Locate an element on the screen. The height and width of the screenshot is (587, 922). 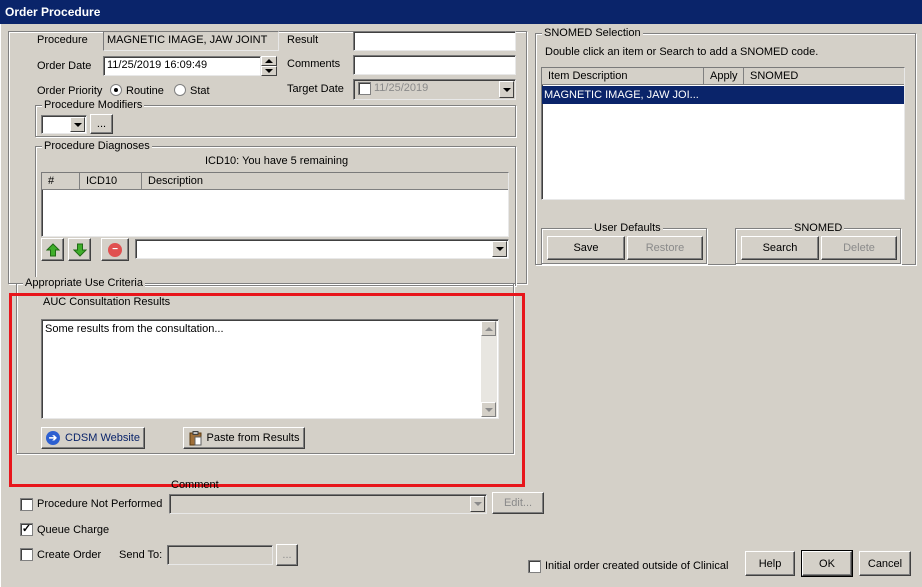
target-date-value: 11/25/2019 is located at coordinates (401, 88).